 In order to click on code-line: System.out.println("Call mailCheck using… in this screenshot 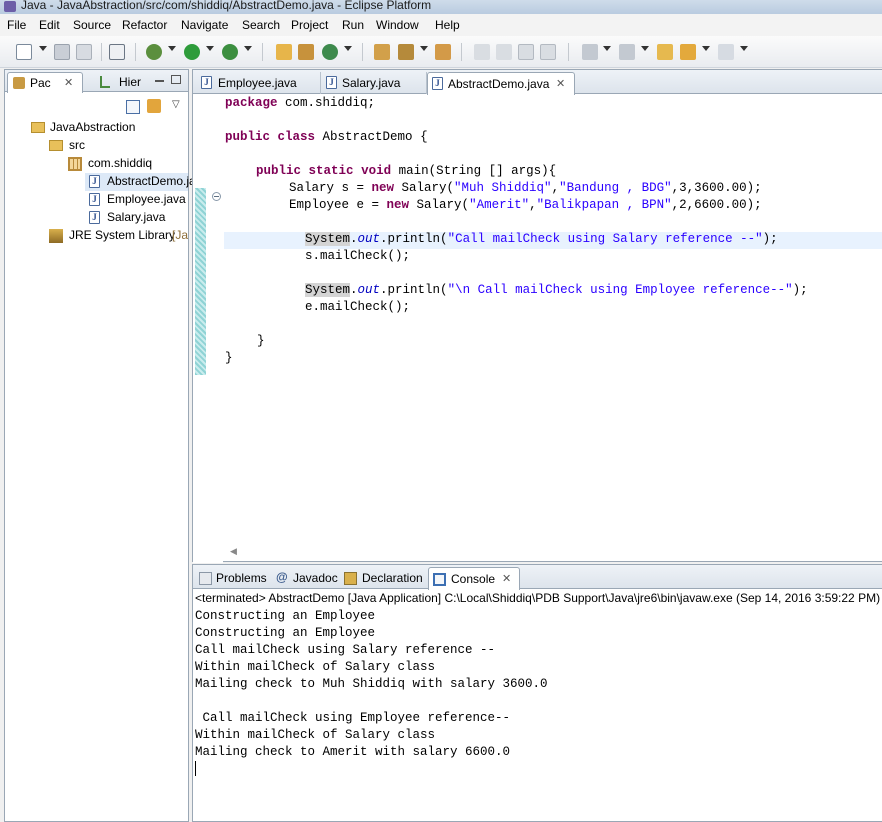, I will do `click(541, 240)`.